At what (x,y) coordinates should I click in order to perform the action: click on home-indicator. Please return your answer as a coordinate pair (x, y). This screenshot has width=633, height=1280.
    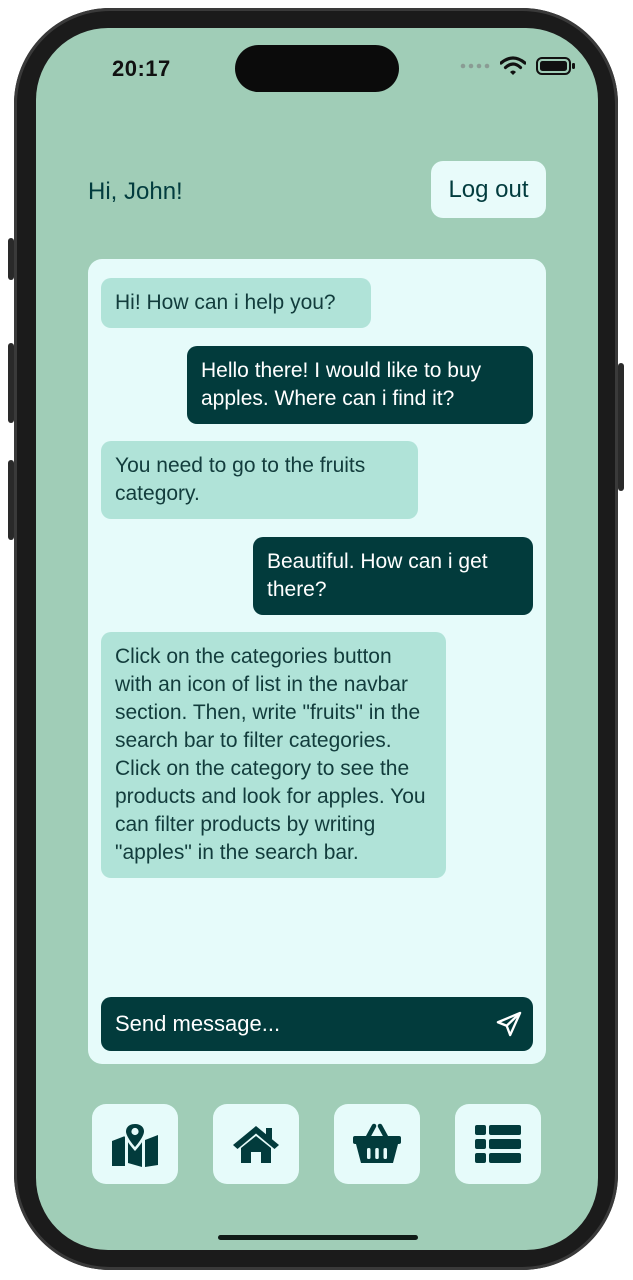
    Looking at the image, I should click on (318, 1237).